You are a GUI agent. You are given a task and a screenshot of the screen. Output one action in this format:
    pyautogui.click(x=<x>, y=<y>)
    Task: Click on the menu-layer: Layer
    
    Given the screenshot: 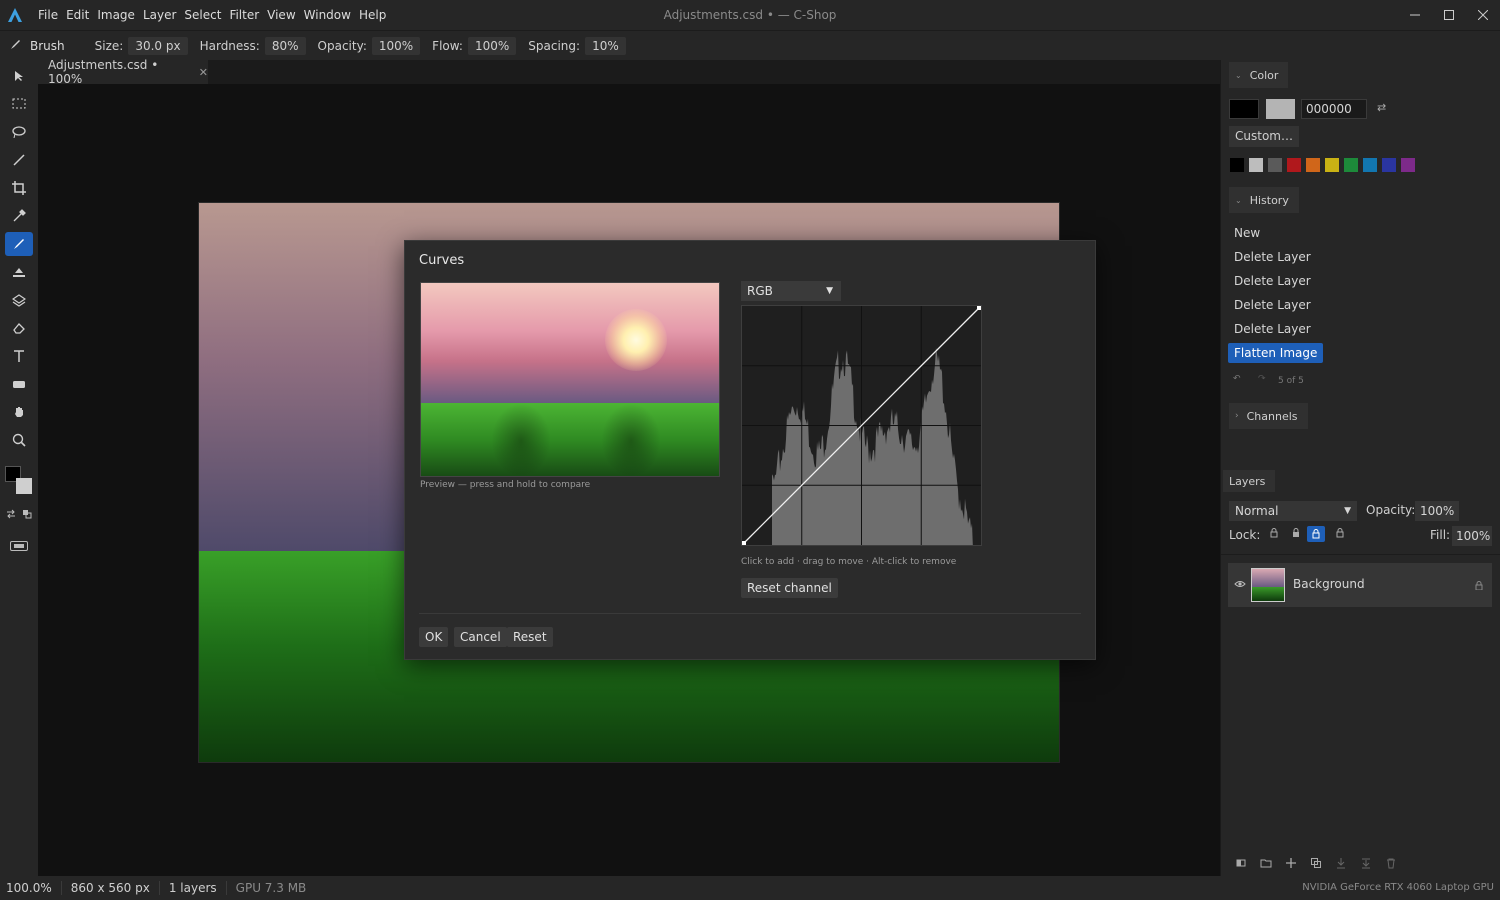 What is the action you would take?
    pyautogui.click(x=159, y=15)
    